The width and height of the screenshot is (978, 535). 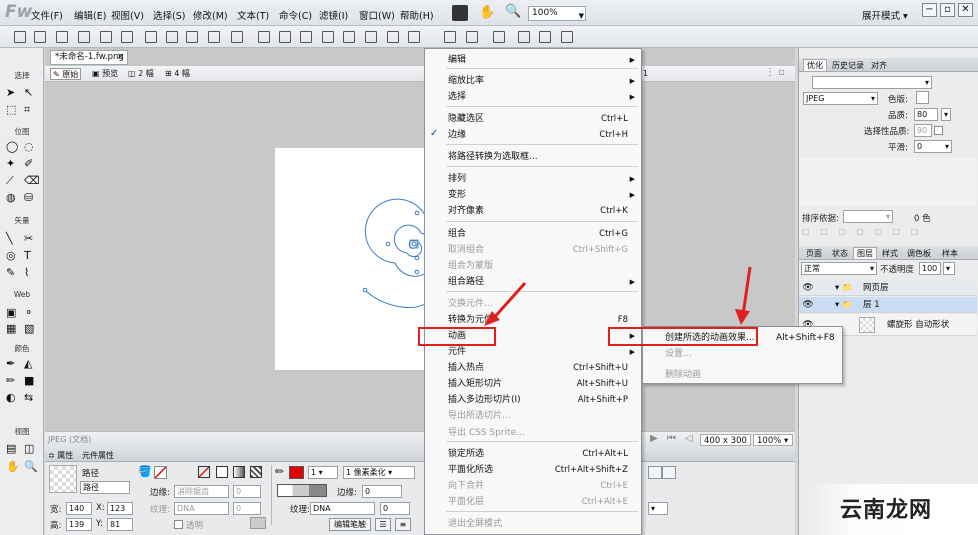 I want to click on context-menu-item-26: 退出全屏模式, so click(x=543, y=524).